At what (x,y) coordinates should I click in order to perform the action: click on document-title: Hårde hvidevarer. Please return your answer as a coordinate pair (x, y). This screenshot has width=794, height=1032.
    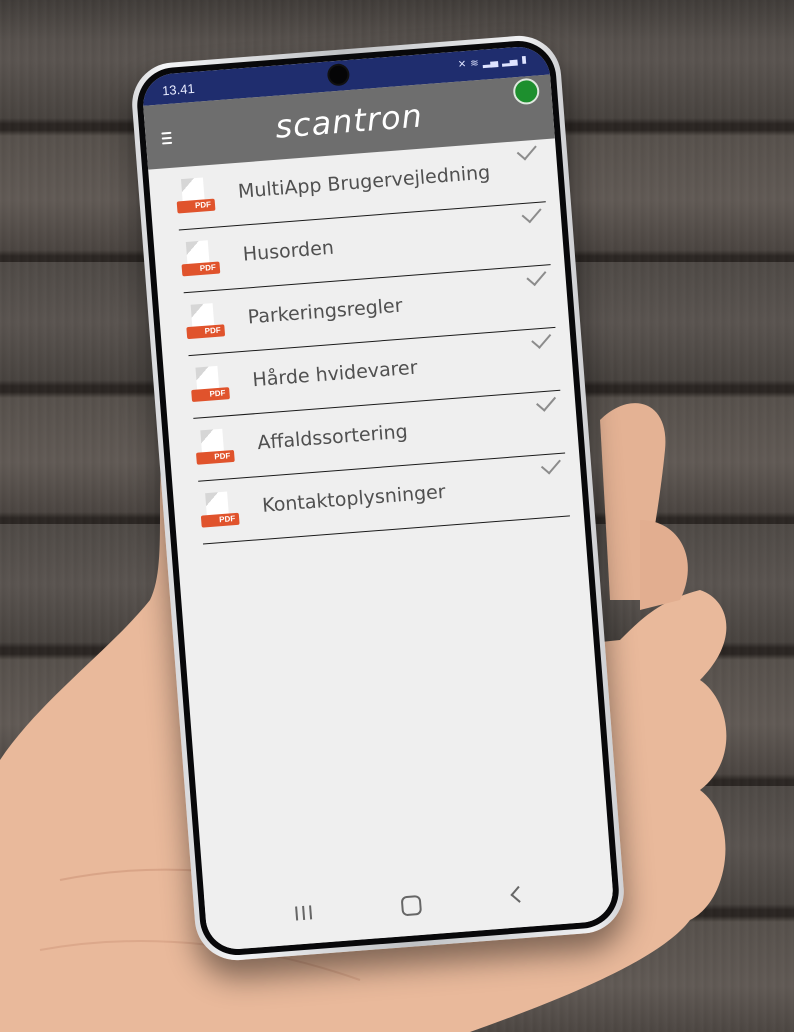
    Looking at the image, I should click on (335, 374).